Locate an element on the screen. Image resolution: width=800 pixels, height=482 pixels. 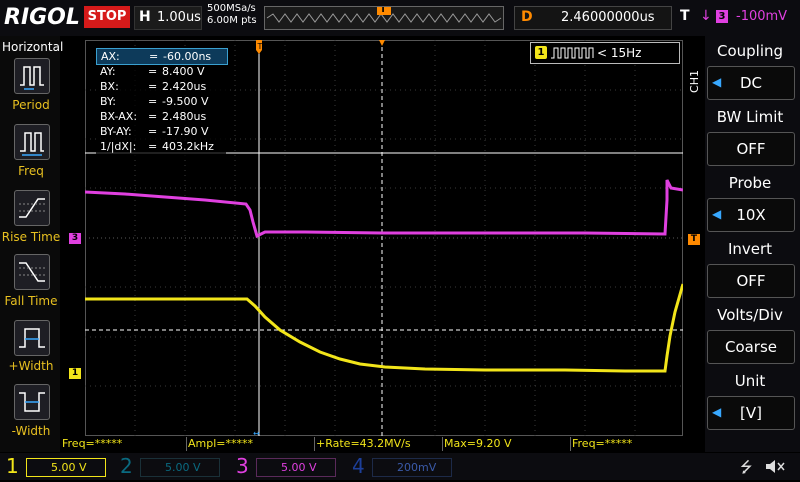
horizontal-key: H is located at coordinates (145, 17).